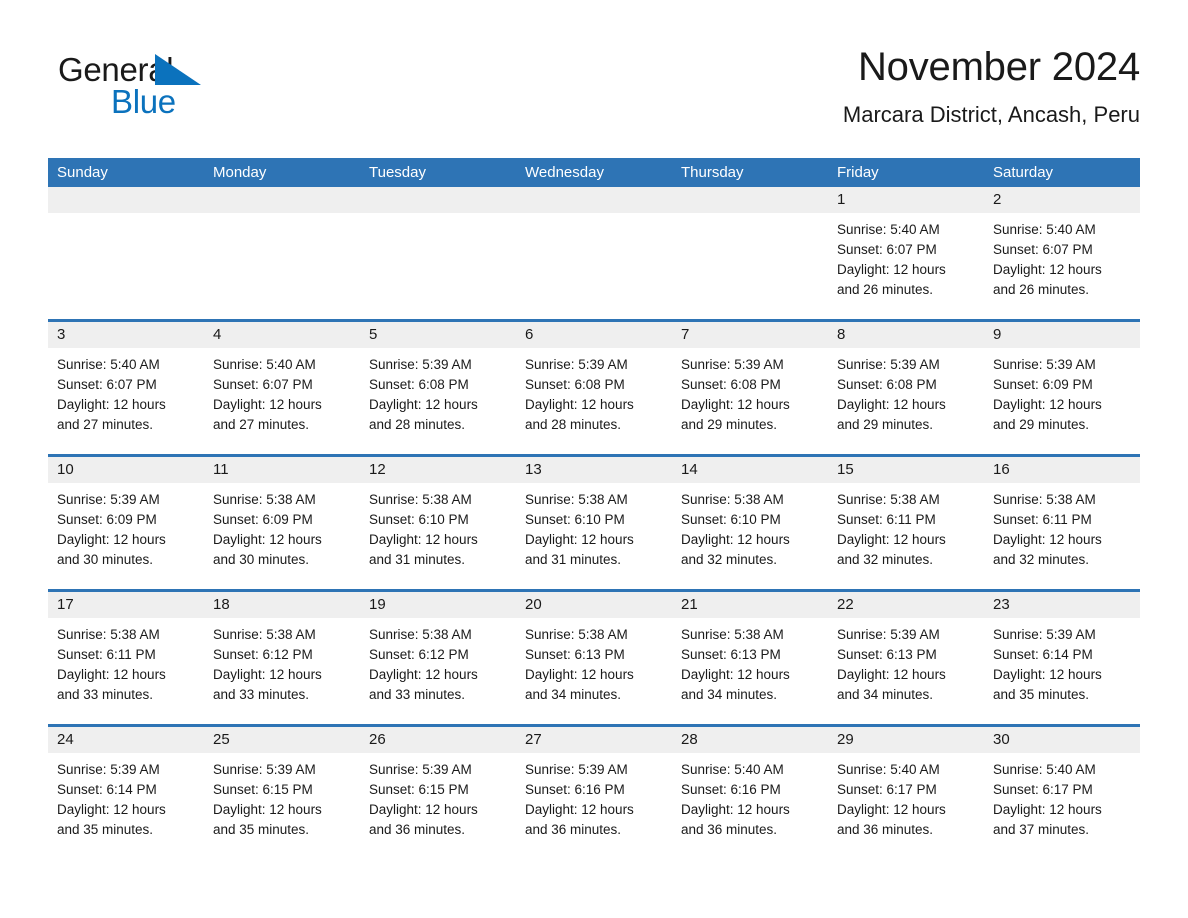 The height and width of the screenshot is (918, 1188). What do you see at coordinates (282, 253) in the screenshot?
I see `calendar-day-cell-empty` at bounding box center [282, 253].